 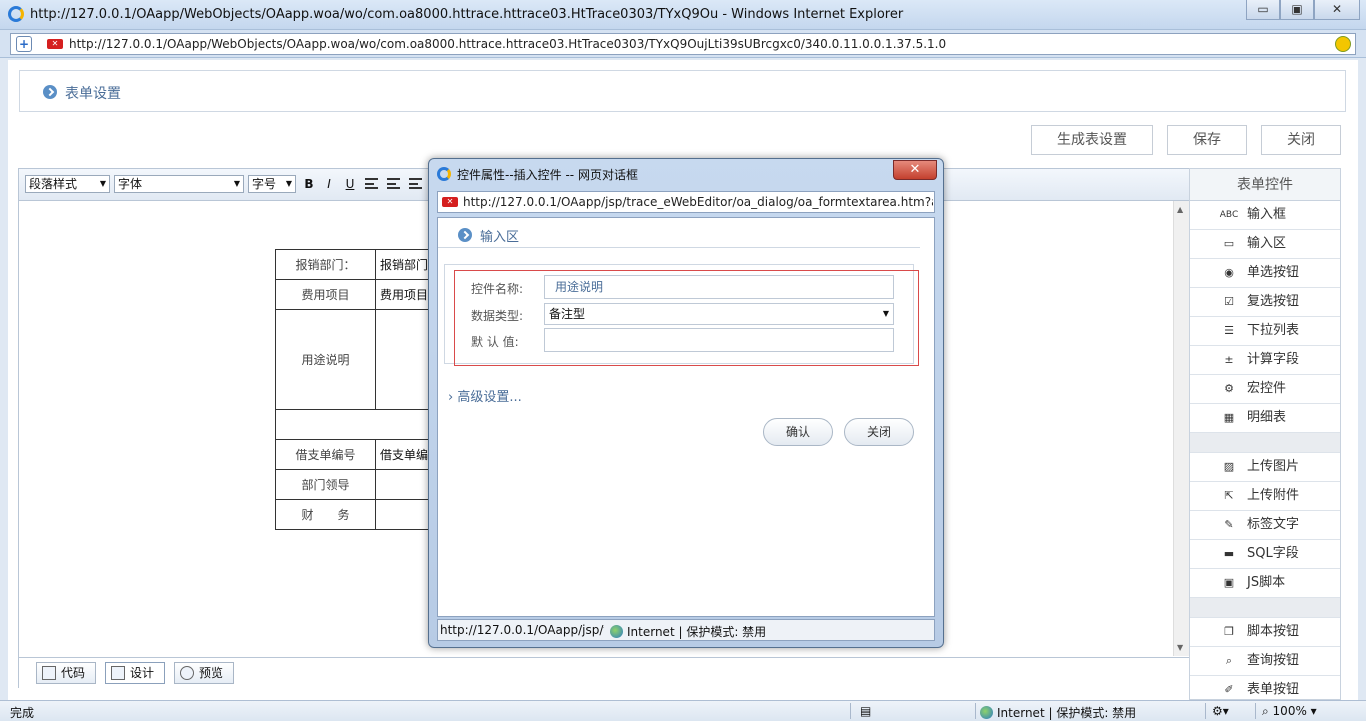 What do you see at coordinates (1265, 467) in the screenshot?
I see `control-item: ▨ 上传图片` at bounding box center [1265, 467].